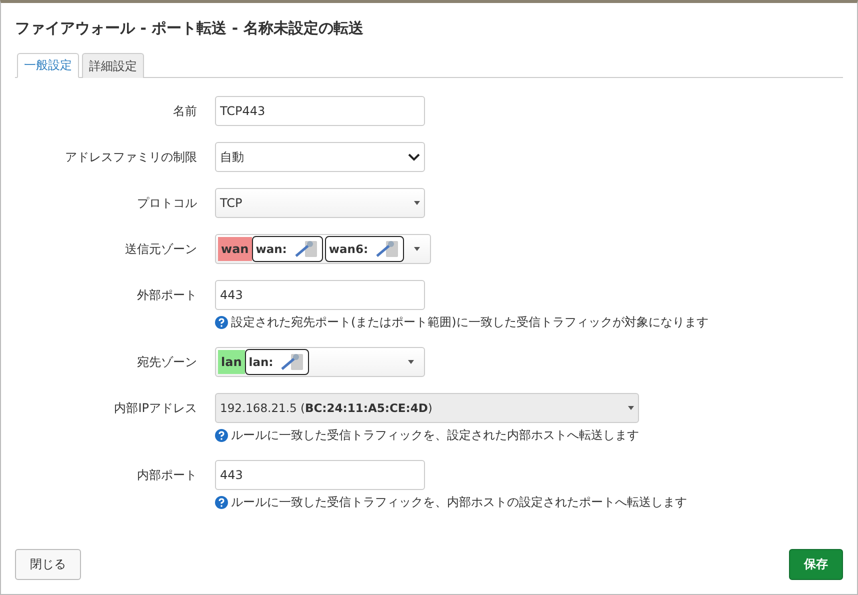 This screenshot has height=595, width=858. I want to click on field-label: 外部ポート, so click(167, 295).